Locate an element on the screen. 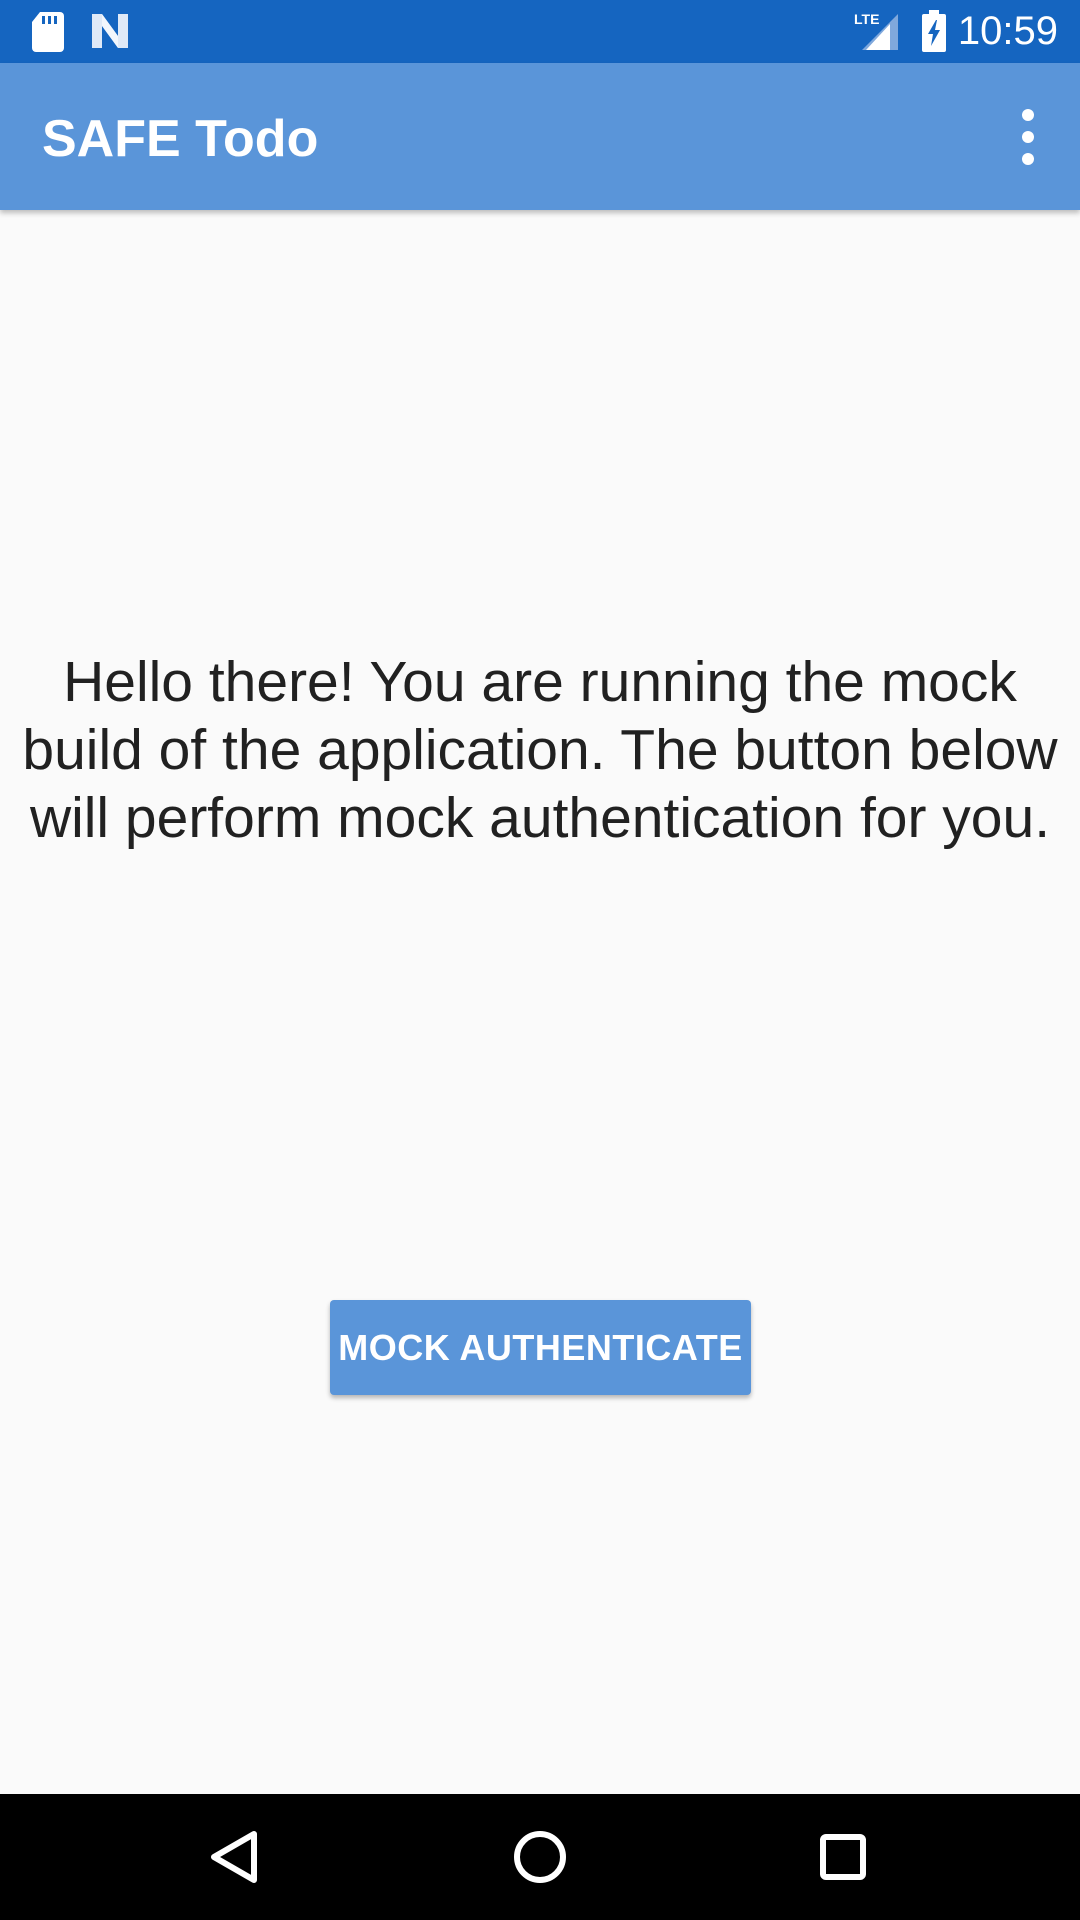  status-time: 10:59 is located at coordinates (1007, 31).